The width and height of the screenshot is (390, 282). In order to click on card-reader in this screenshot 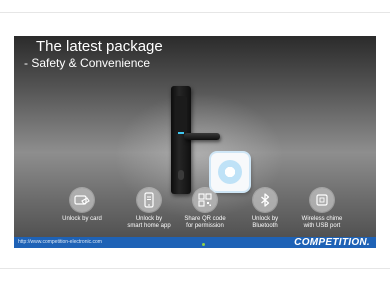, I will do `click(181, 115)`.